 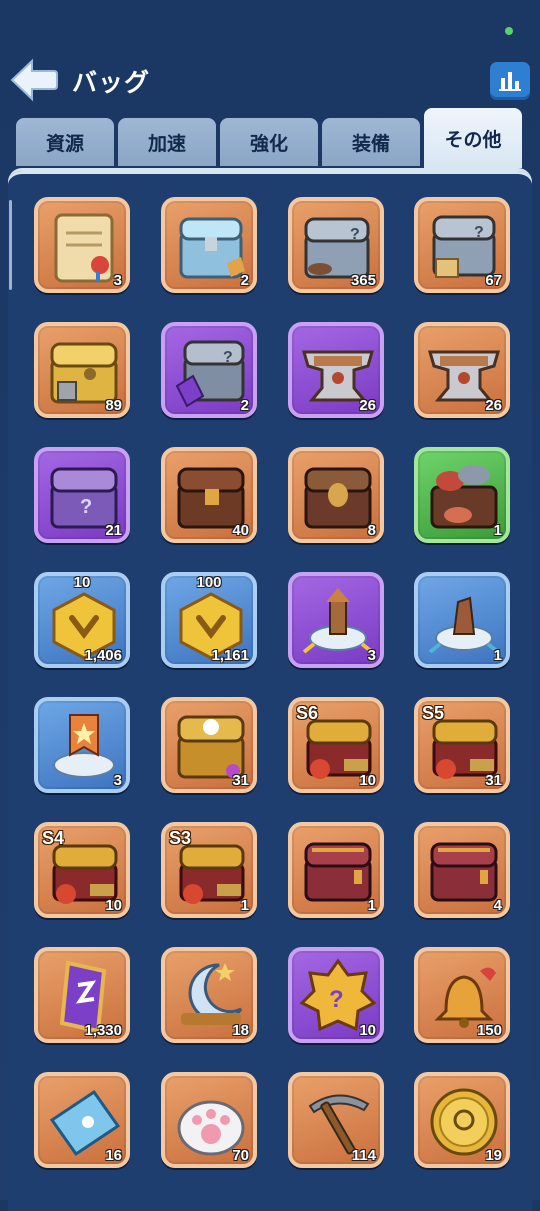 What do you see at coordinates (82, 582) in the screenshot?
I see `item-badge: 10` at bounding box center [82, 582].